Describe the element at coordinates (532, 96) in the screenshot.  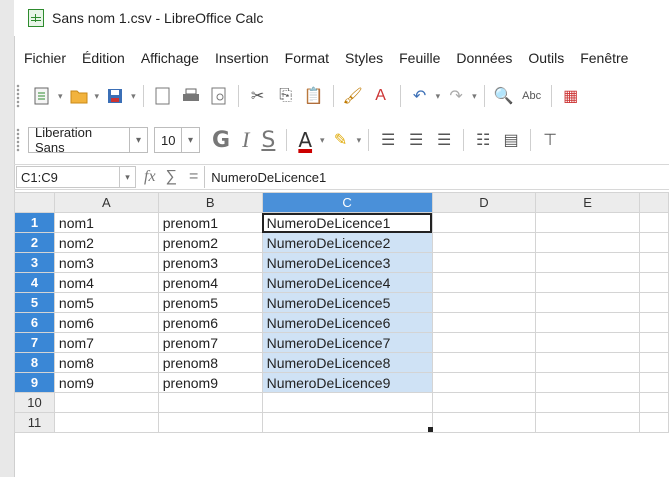
I see `spelling-icon: Abc` at that location.